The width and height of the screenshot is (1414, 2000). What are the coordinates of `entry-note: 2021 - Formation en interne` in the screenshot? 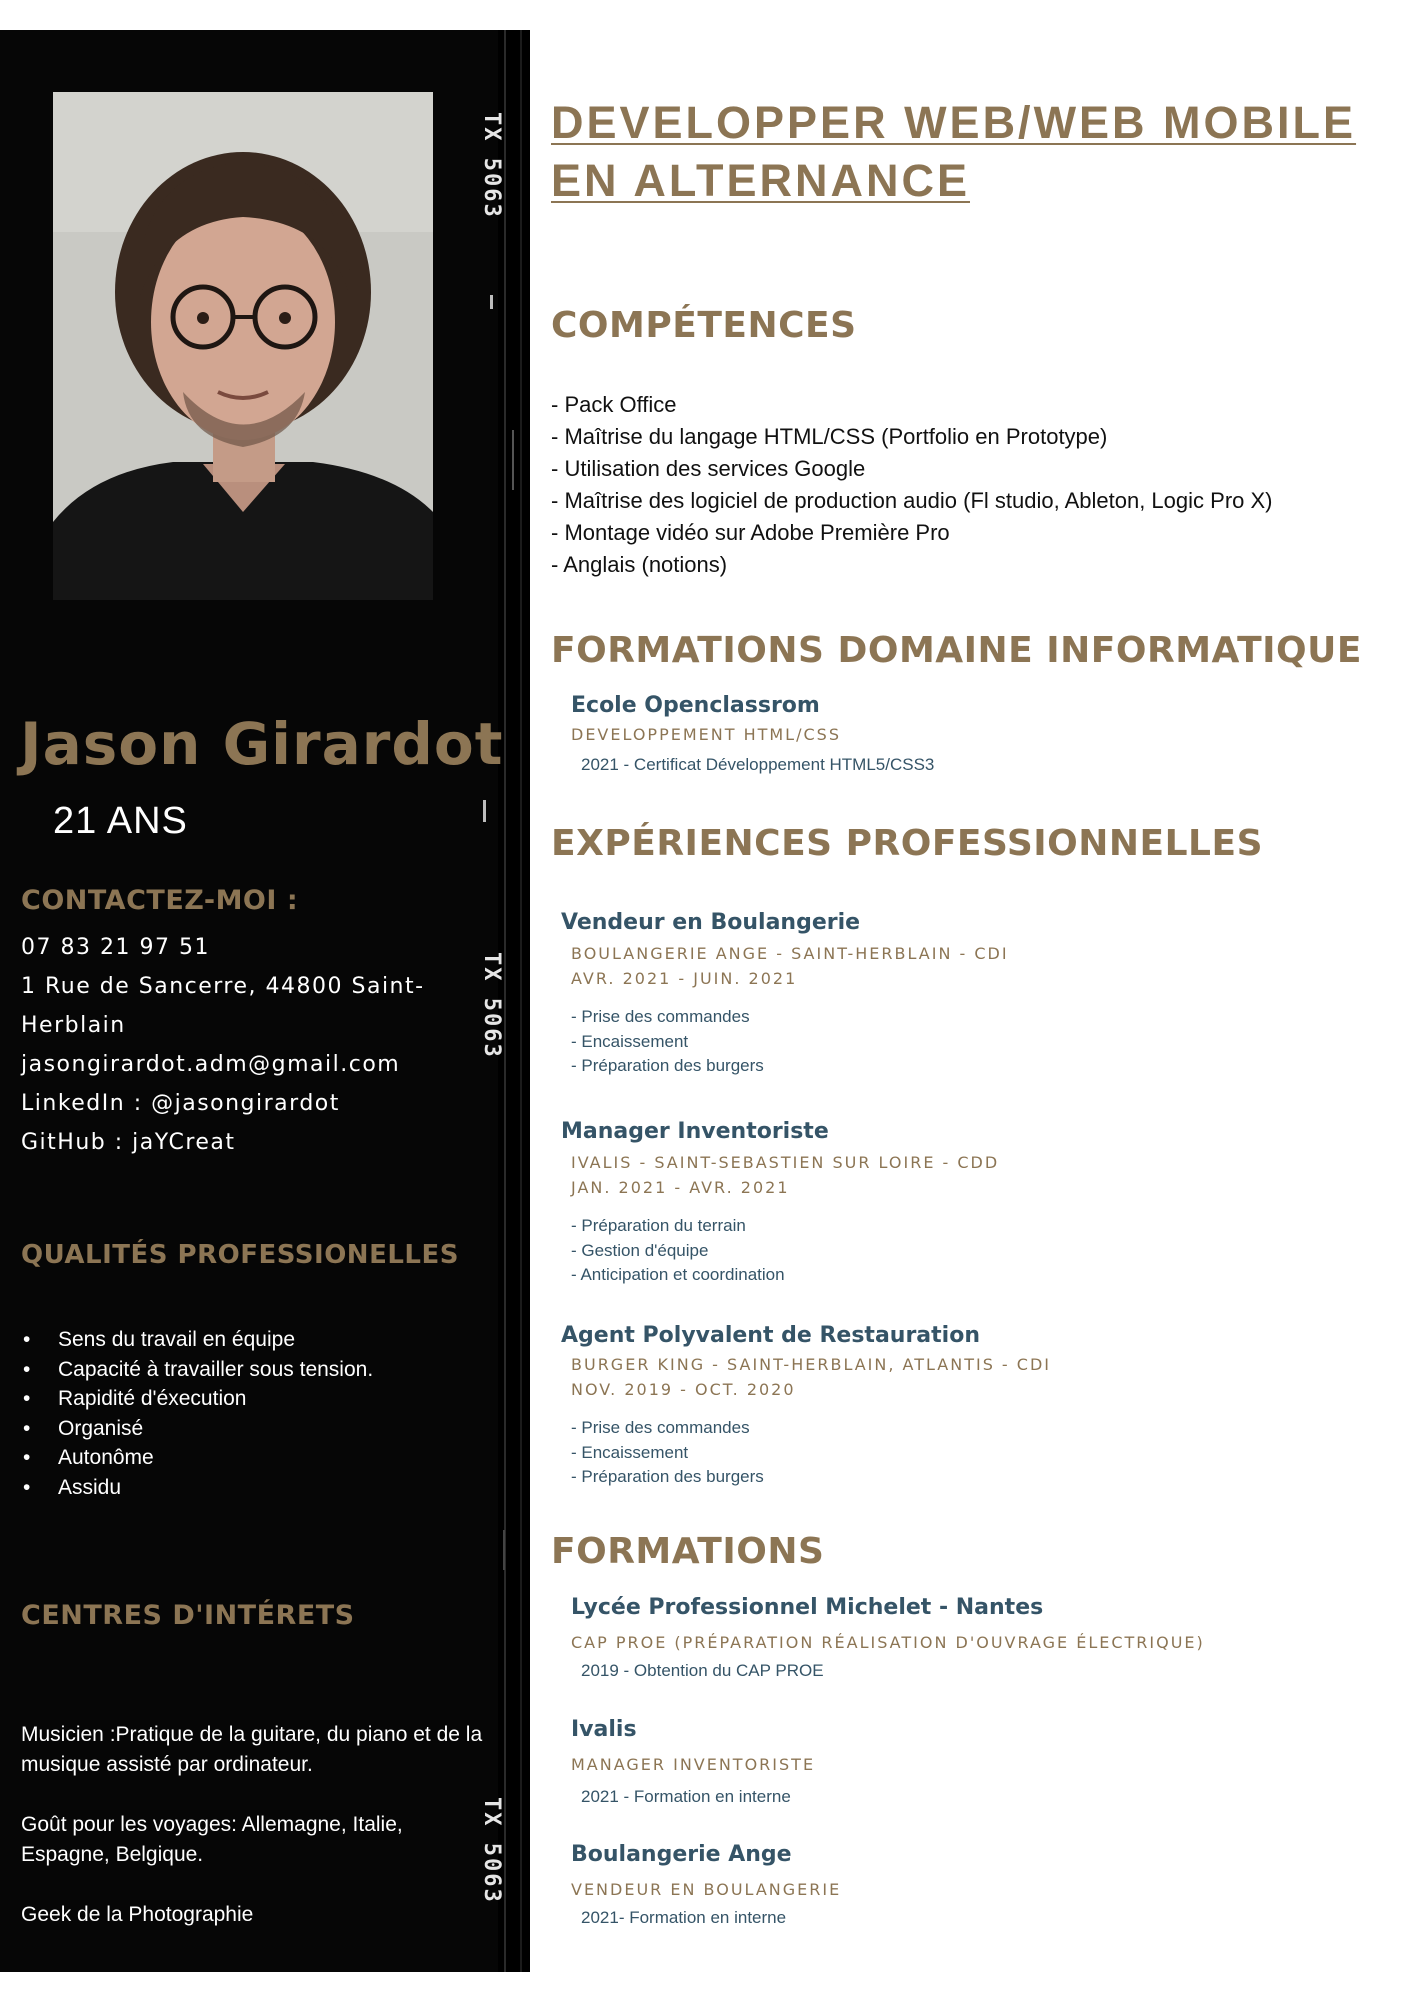 It's located at (686, 1796).